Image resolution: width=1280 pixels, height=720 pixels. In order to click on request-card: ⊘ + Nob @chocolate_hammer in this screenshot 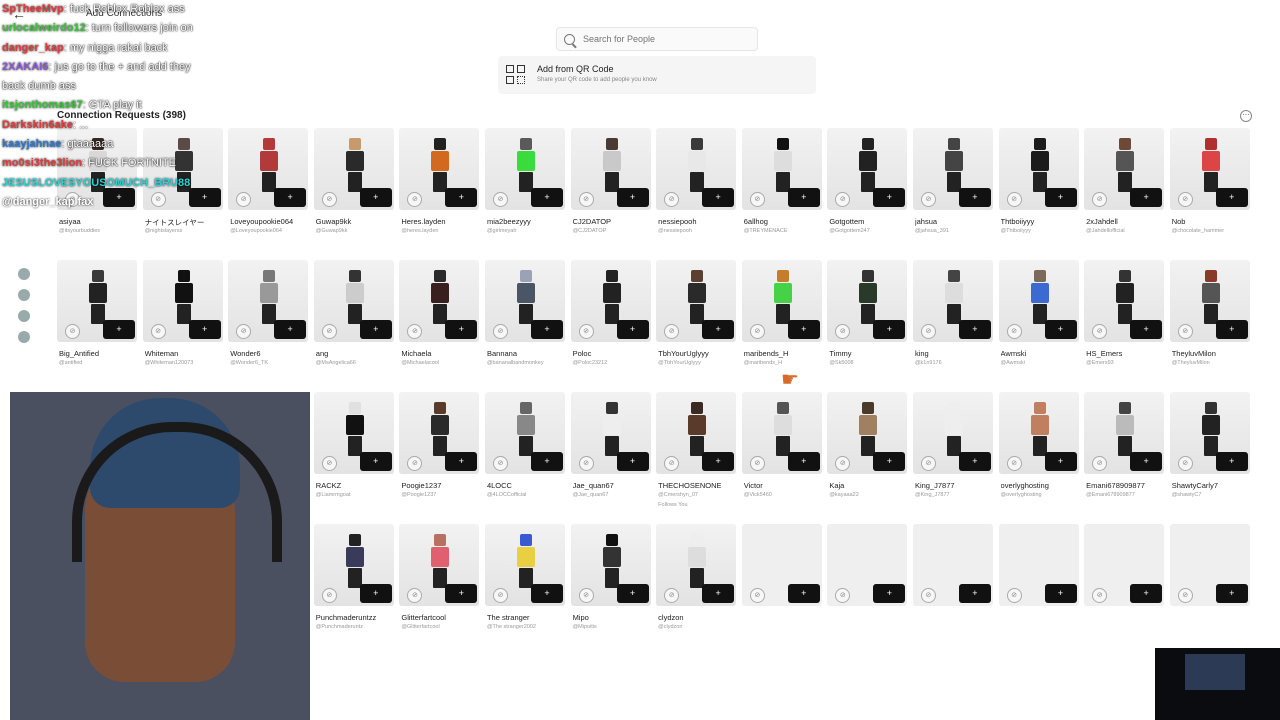, I will do `click(1209, 194)`.